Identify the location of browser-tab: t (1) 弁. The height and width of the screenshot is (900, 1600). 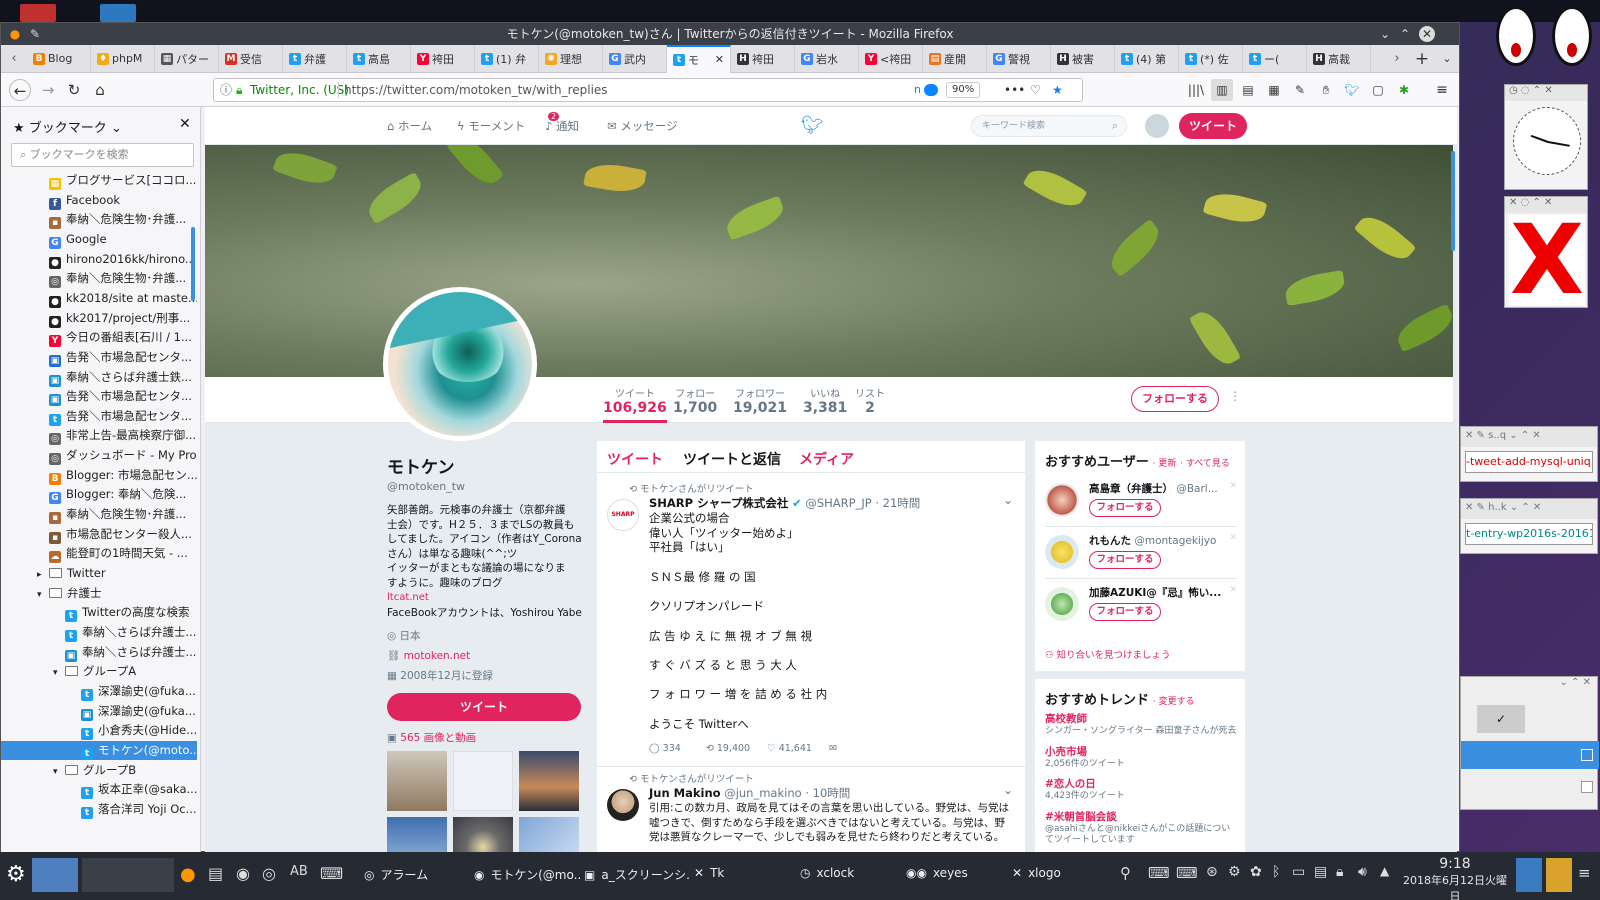
(507, 58).